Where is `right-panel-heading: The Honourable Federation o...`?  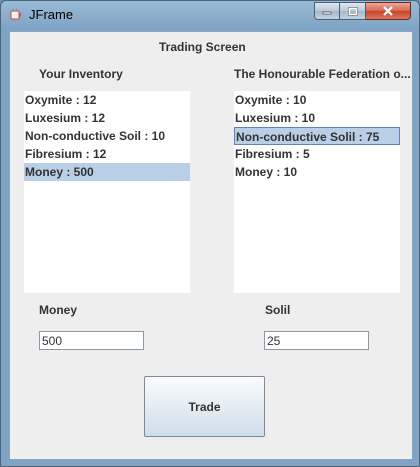
right-panel-heading: The Honourable Federation o... is located at coordinates (322, 74).